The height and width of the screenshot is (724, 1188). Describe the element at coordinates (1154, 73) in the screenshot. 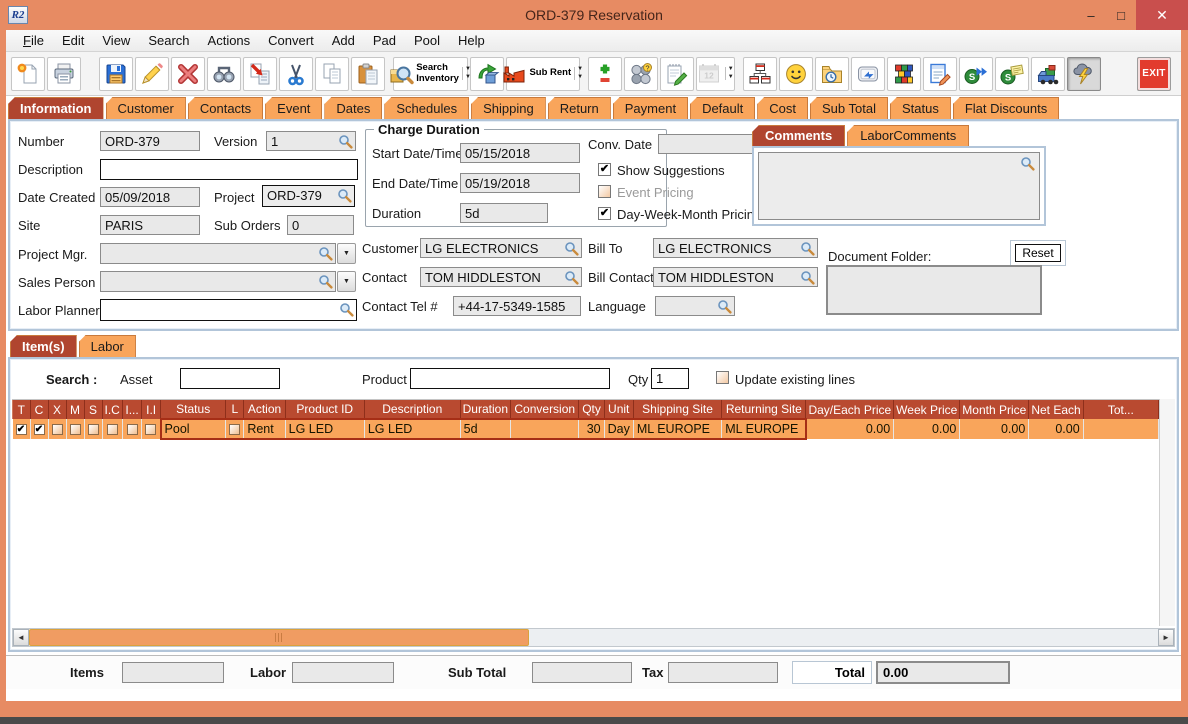

I see `exit-button: EXIT` at that location.